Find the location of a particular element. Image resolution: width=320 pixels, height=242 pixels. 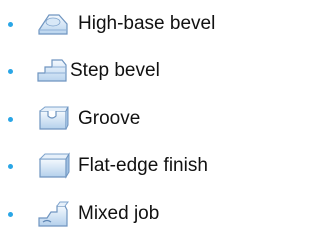

list-item-step-bevel: Step bevel is located at coordinates (125, 71).